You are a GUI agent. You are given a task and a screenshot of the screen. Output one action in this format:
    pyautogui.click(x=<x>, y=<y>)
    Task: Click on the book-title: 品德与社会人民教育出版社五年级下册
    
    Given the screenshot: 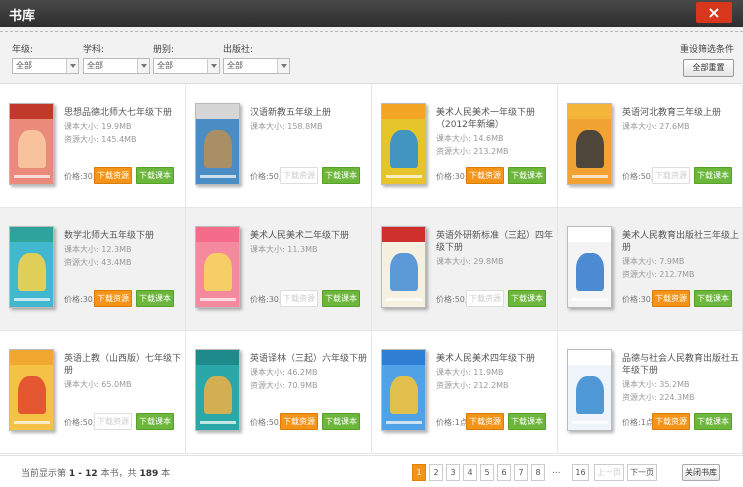 What is the action you would take?
    pyautogui.click(x=681, y=365)
    